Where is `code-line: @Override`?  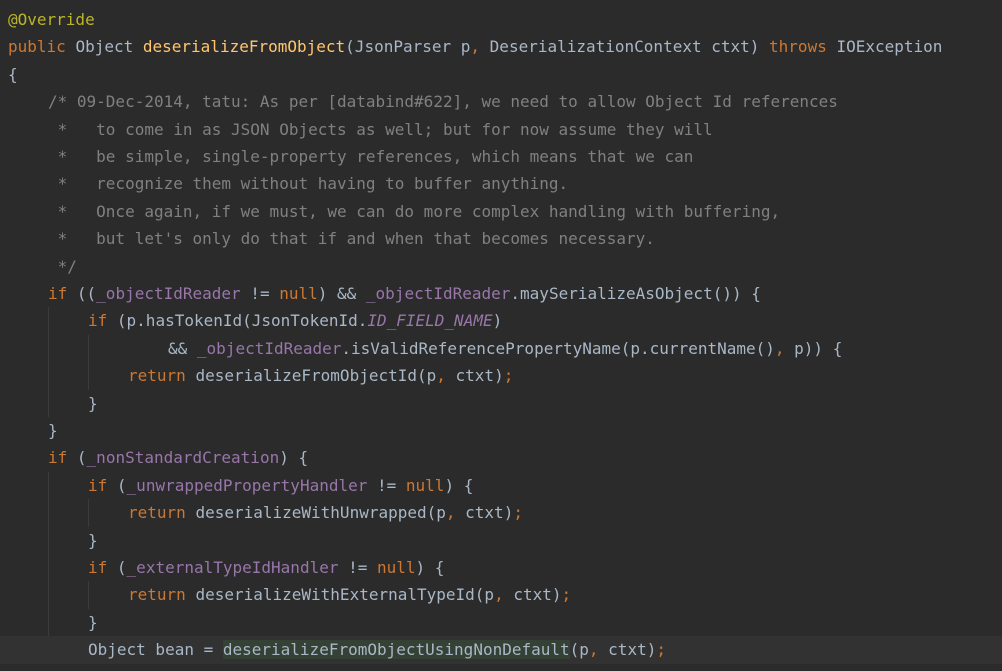
code-line: @Override is located at coordinates (501, 19).